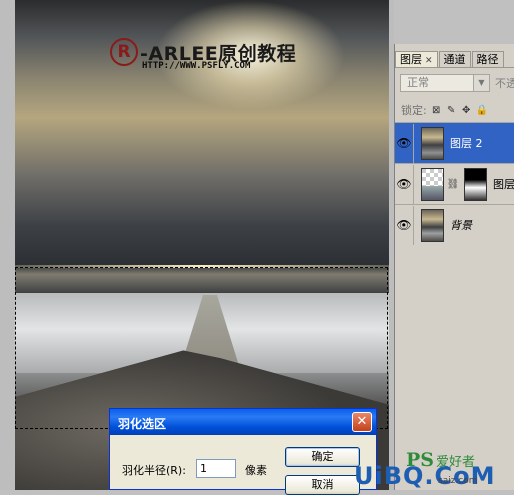 The width and height of the screenshot is (514, 495). I want to click on blend-mode-select: 正常 ▼, so click(445, 83).